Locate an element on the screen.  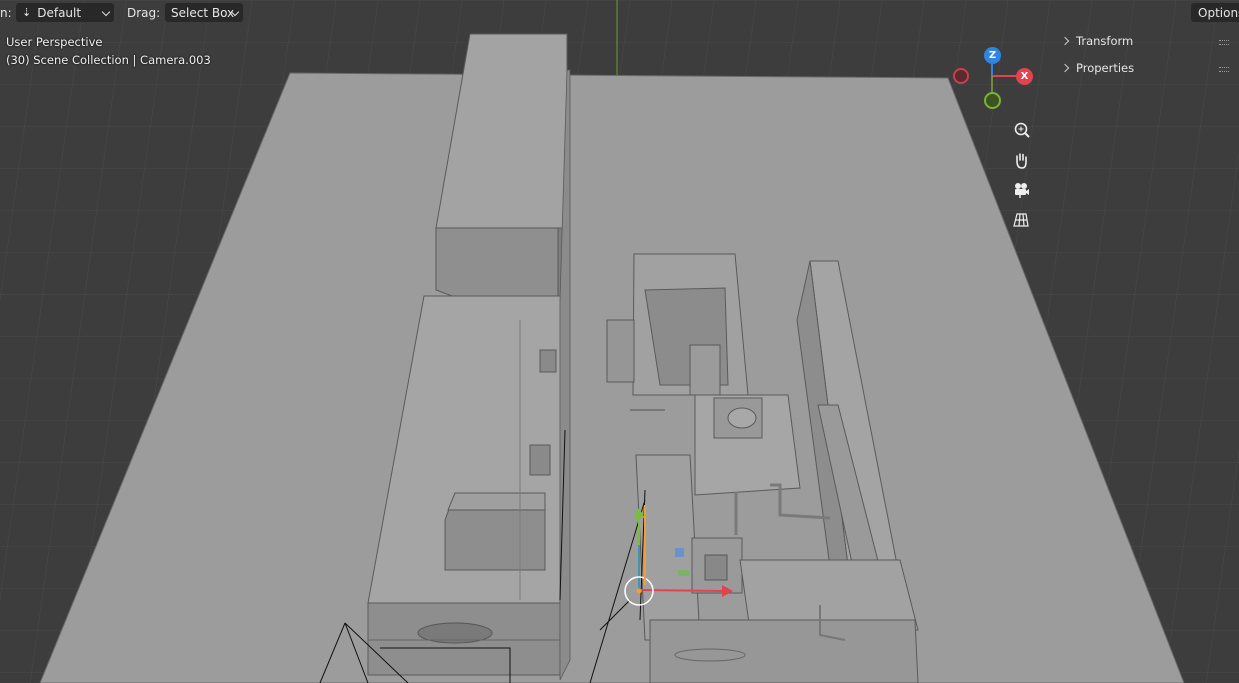
gizmo-x-axis: X is located at coordinates (1024, 76).